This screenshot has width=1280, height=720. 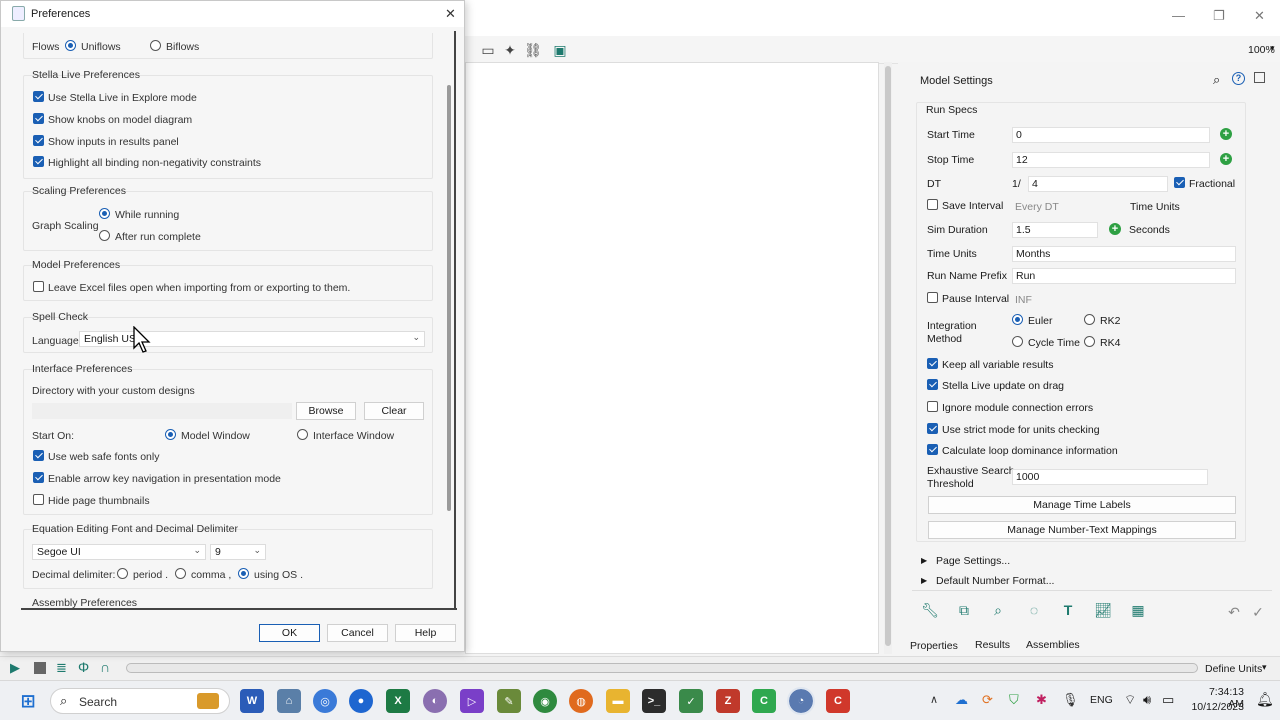 What do you see at coordinates (932, 406) in the screenshot?
I see `ignore-module-checkbox` at bounding box center [932, 406].